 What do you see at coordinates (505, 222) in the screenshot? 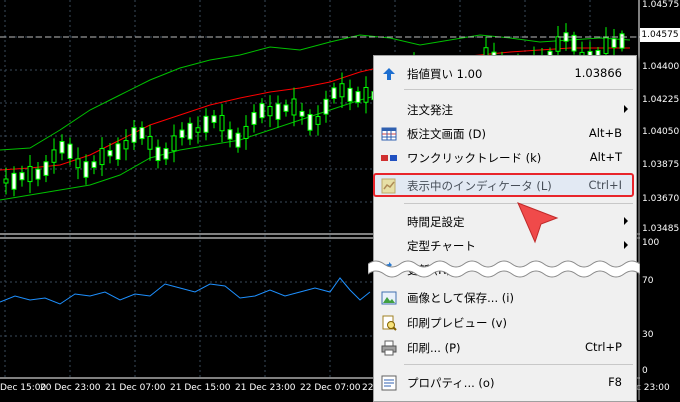
I see `menu-item-timeframes: 時間足設定` at bounding box center [505, 222].